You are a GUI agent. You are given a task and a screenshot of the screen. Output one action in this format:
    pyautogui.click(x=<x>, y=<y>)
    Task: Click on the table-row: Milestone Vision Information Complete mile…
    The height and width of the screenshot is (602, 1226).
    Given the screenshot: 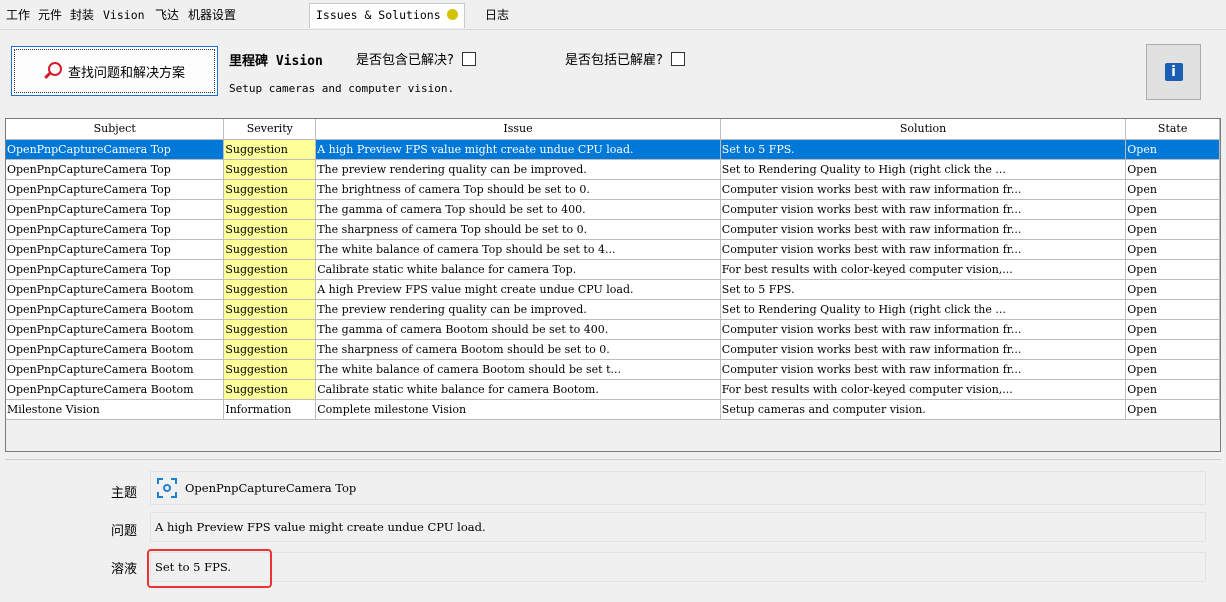 What is the action you would take?
    pyautogui.click(x=613, y=409)
    